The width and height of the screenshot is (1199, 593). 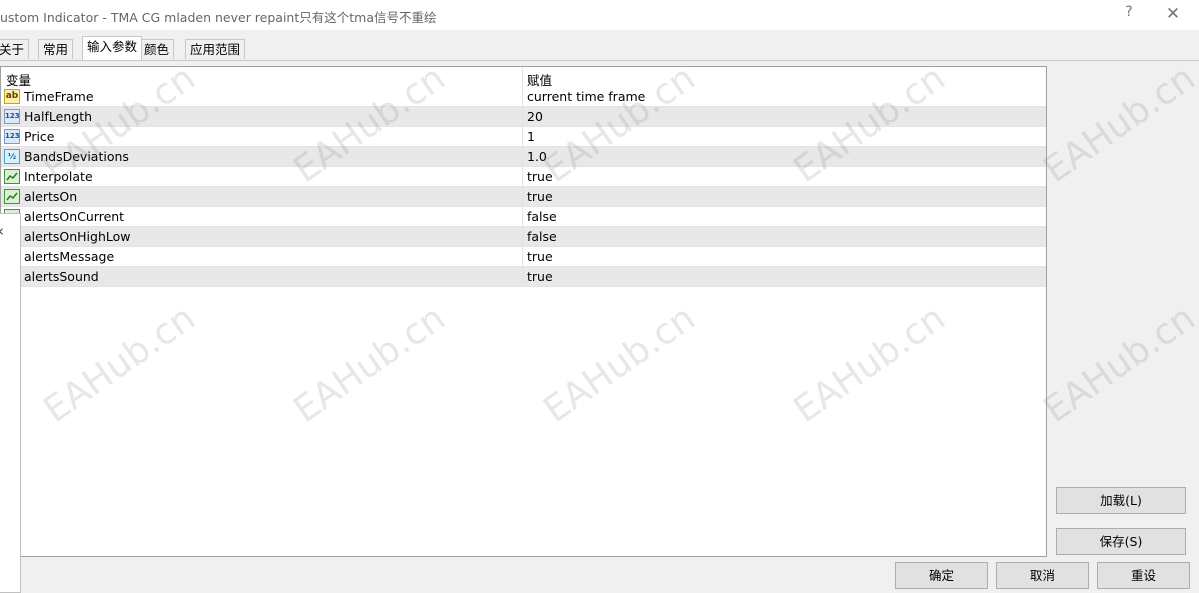 What do you see at coordinates (76, 156) in the screenshot?
I see `param-name: BandsDeviations` at bounding box center [76, 156].